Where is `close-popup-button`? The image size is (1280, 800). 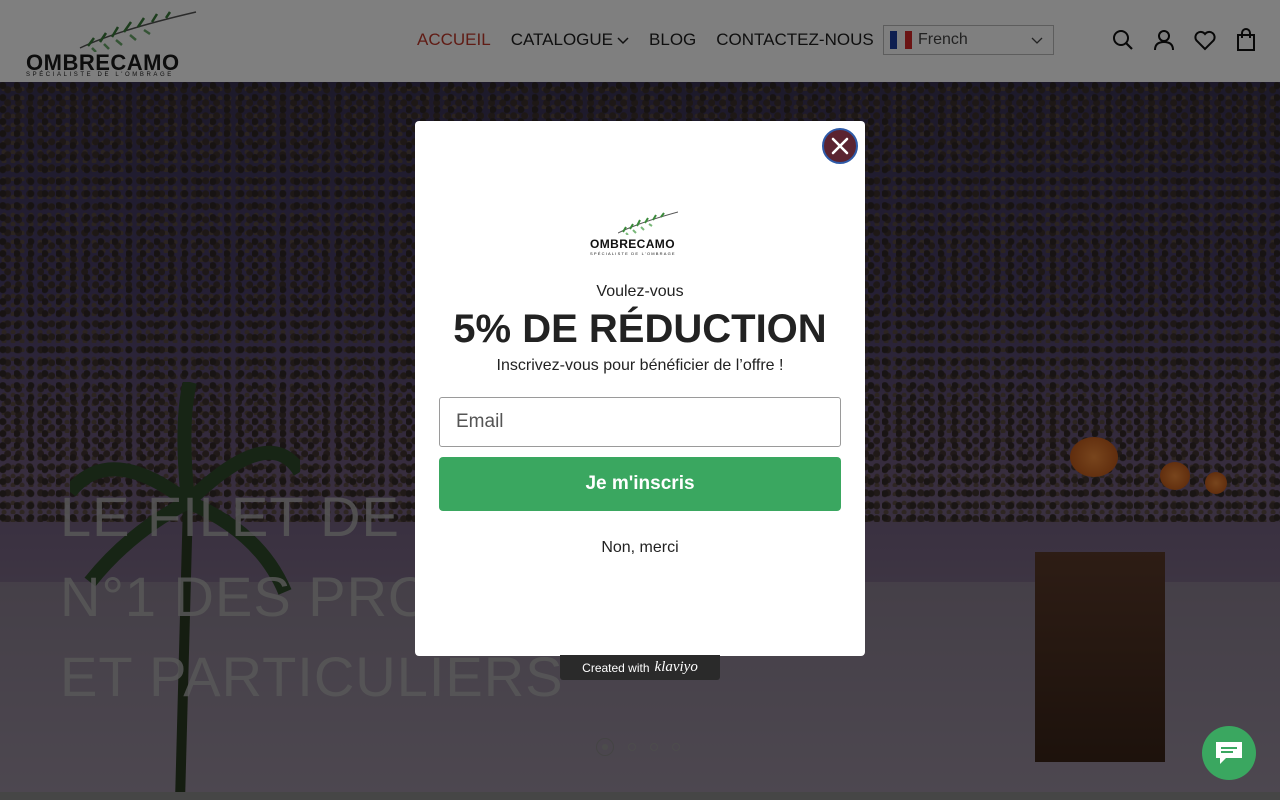 close-popup-button is located at coordinates (840, 146).